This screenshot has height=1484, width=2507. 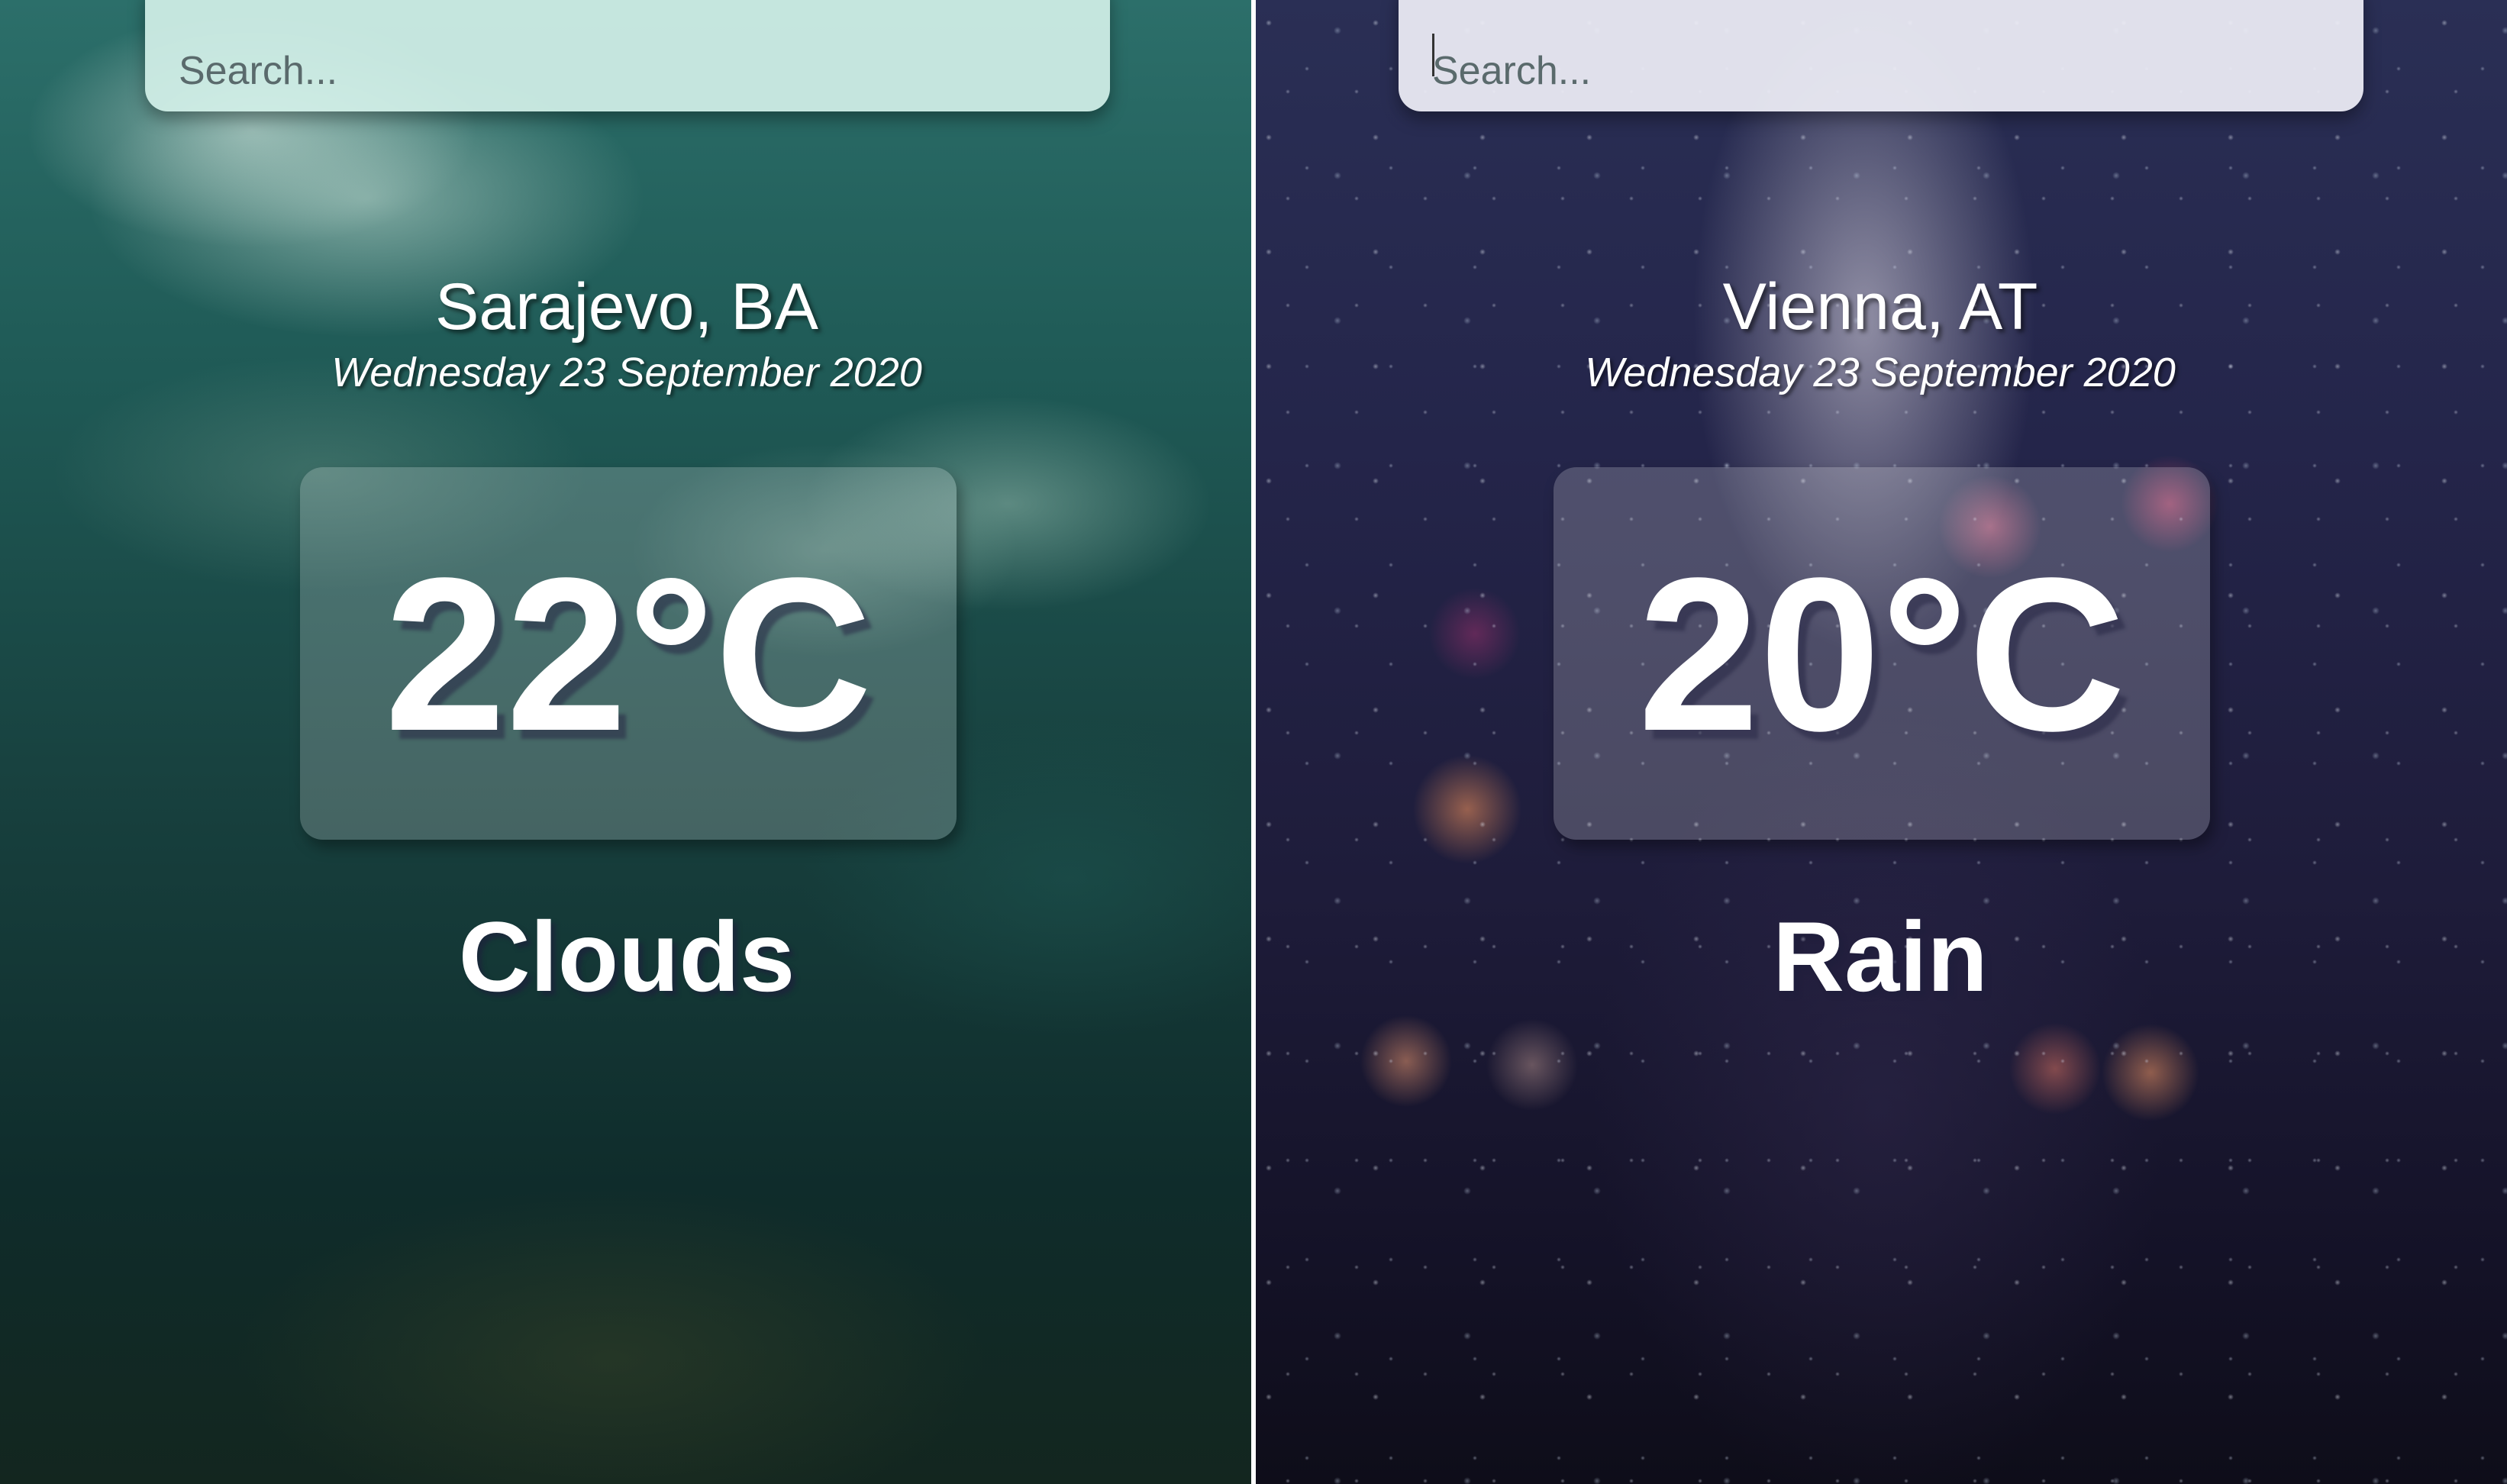 I want to click on temperature-value: 20°C, so click(x=1881, y=654).